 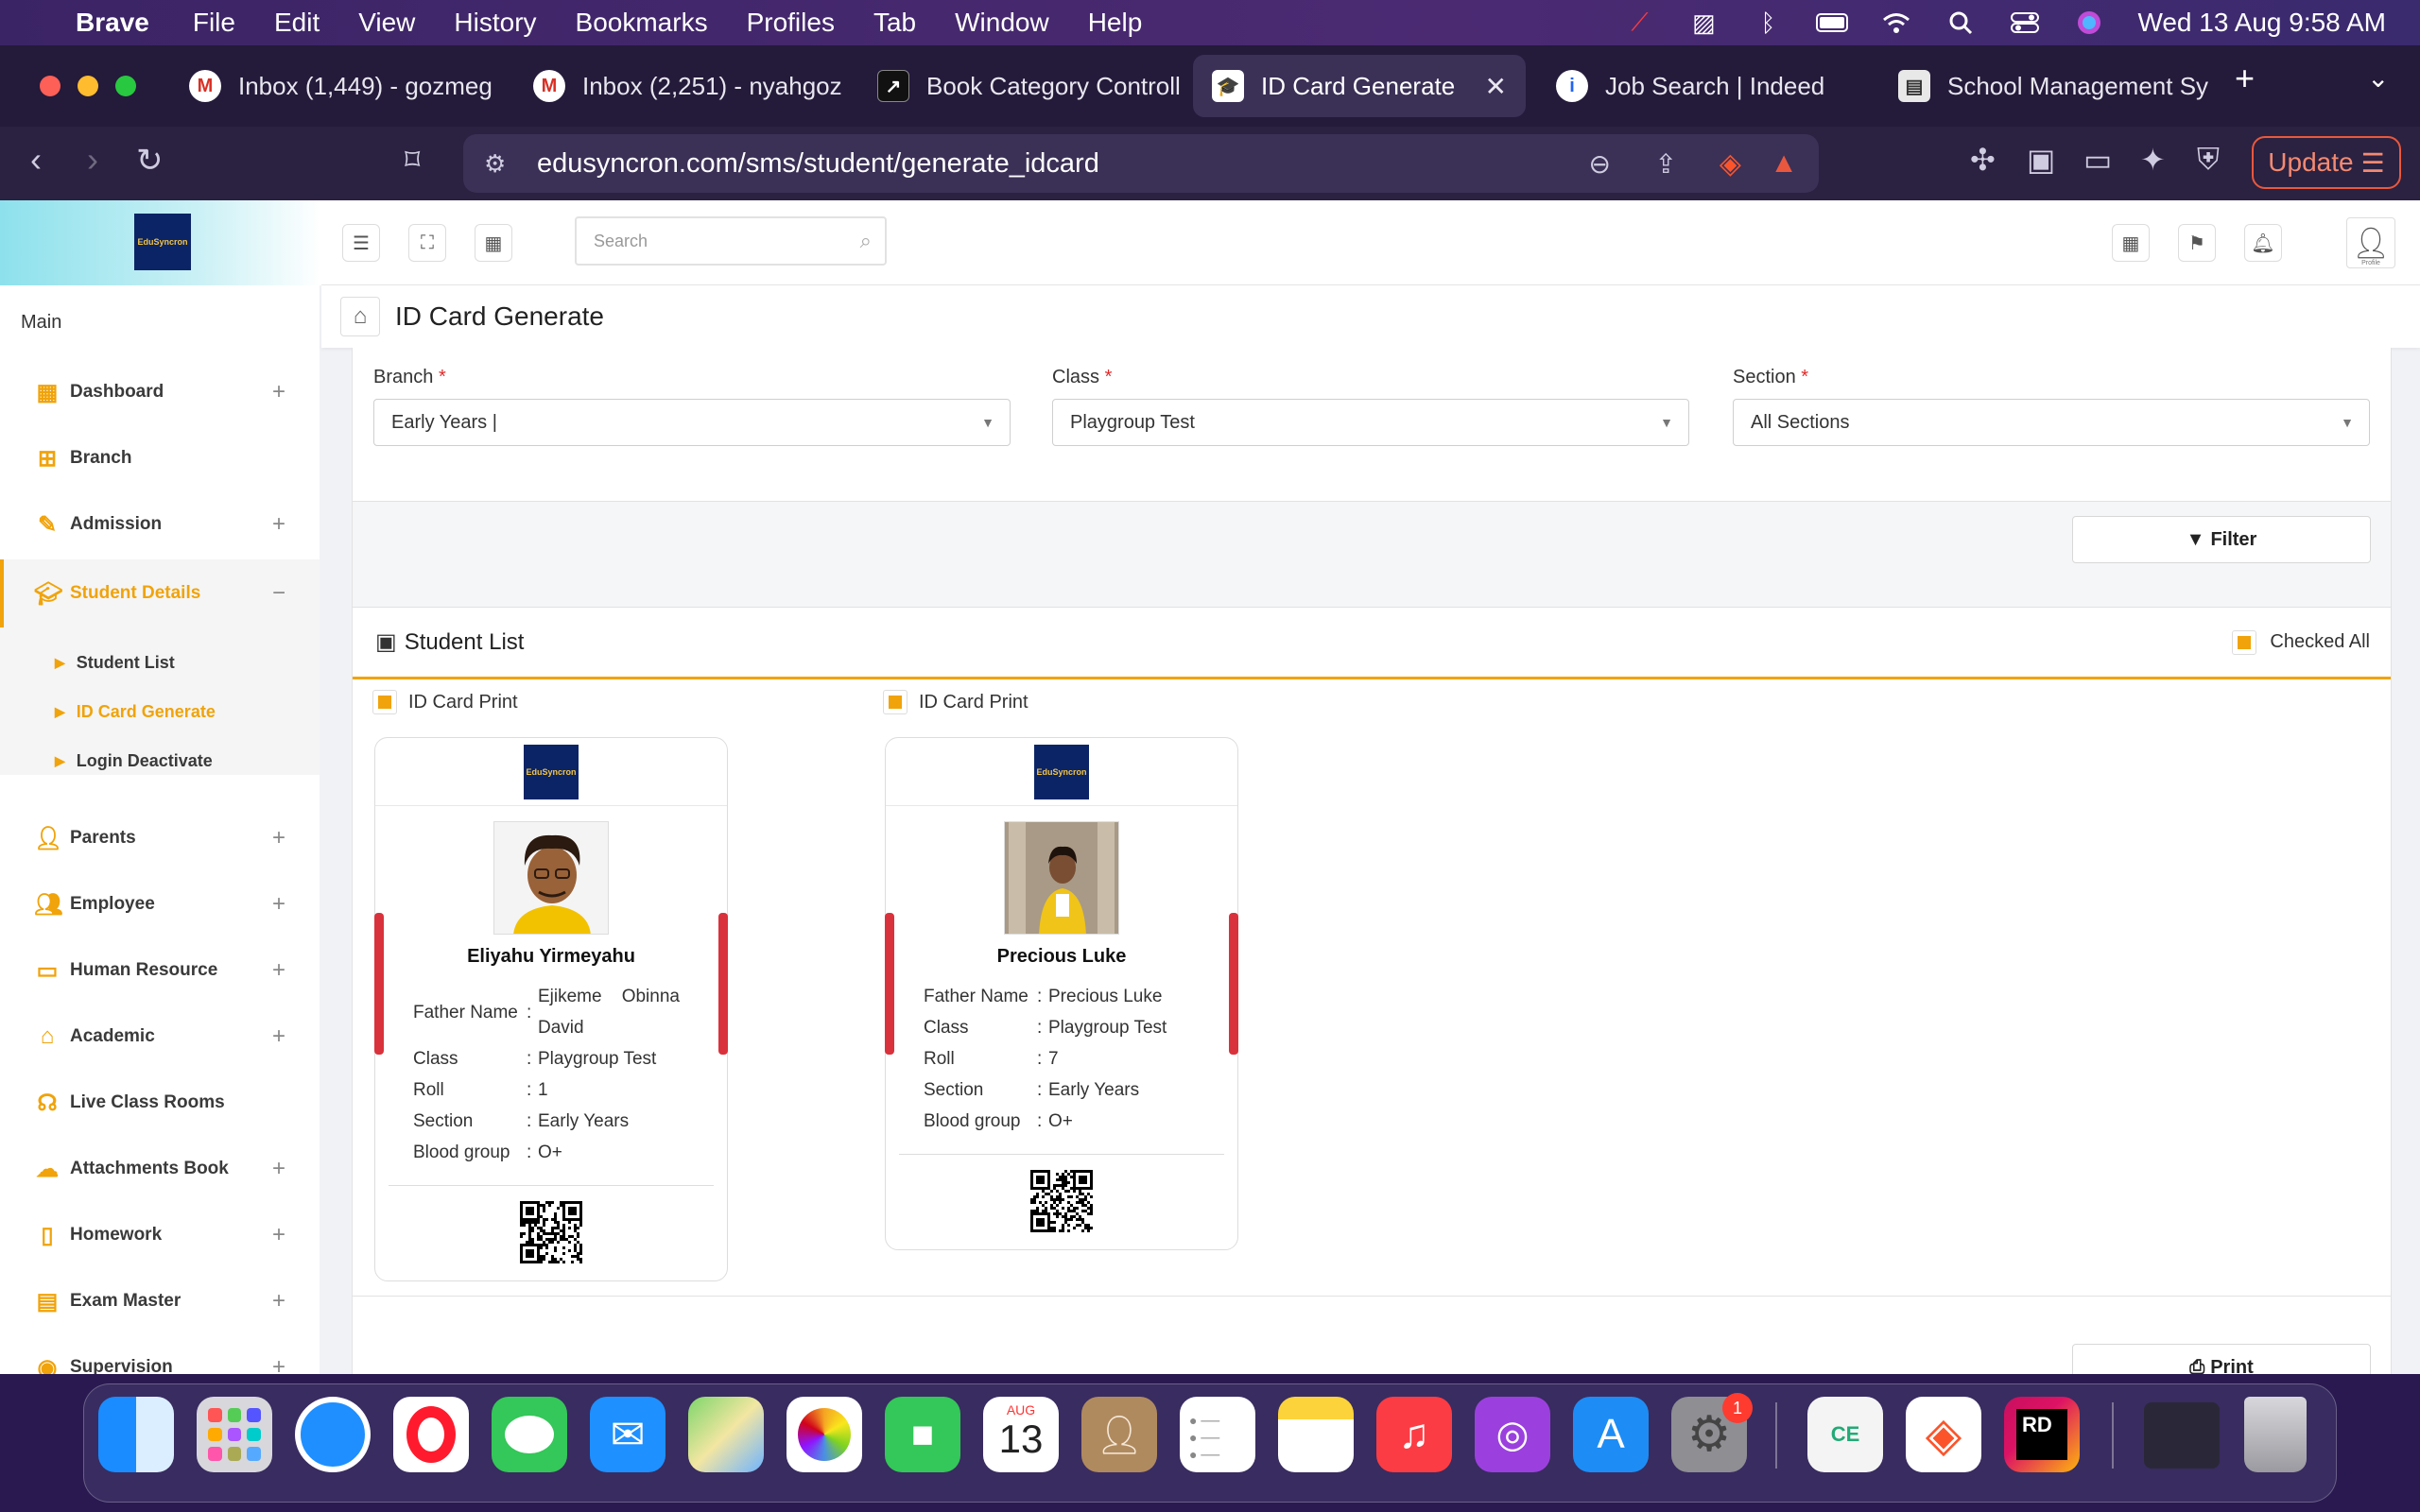 I want to click on tab-school-management: ▤ School Management Sy, so click(x=2043, y=86).